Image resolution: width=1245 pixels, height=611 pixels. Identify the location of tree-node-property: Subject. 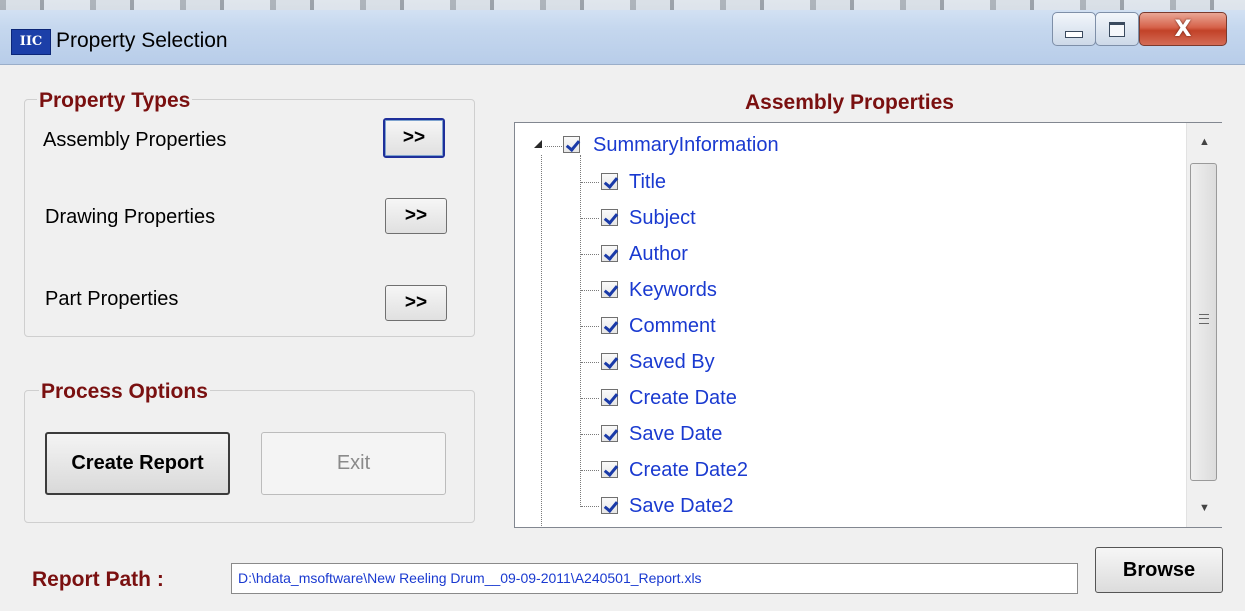
(662, 218).